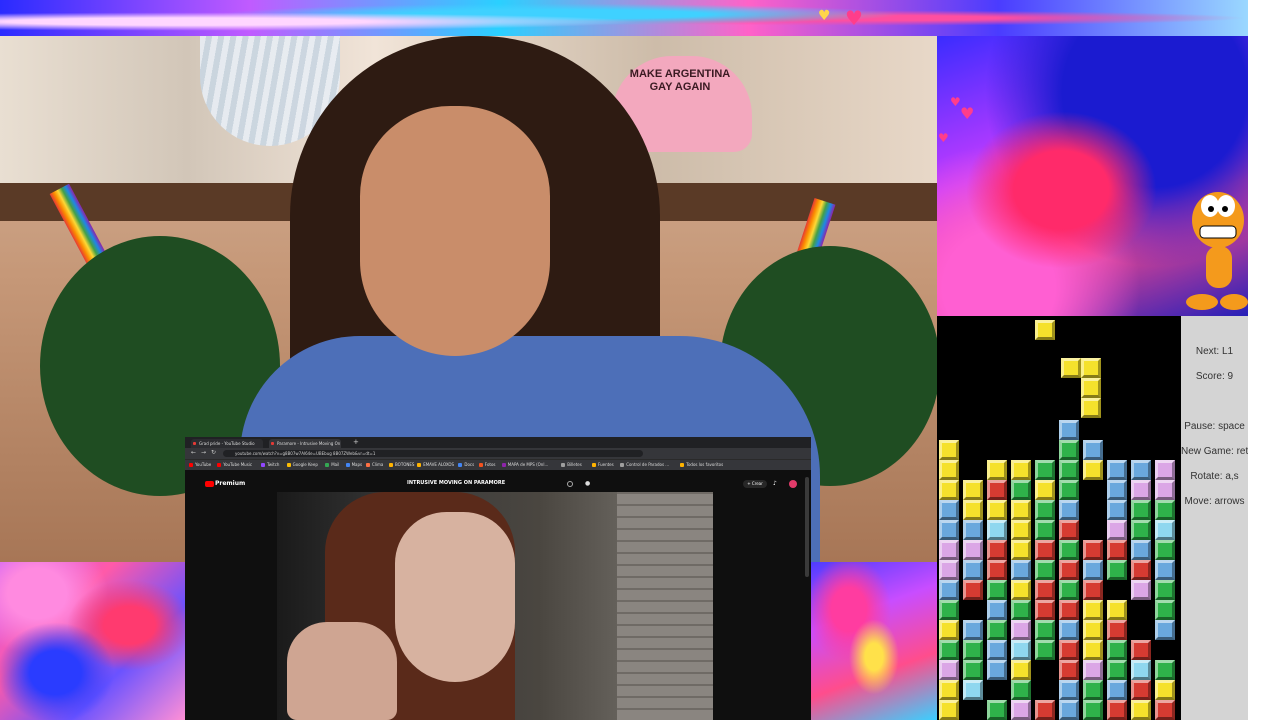 The image size is (1280, 720). What do you see at coordinates (775, 483) in the screenshot?
I see `notifications-bell-icon: ♪` at bounding box center [775, 483].